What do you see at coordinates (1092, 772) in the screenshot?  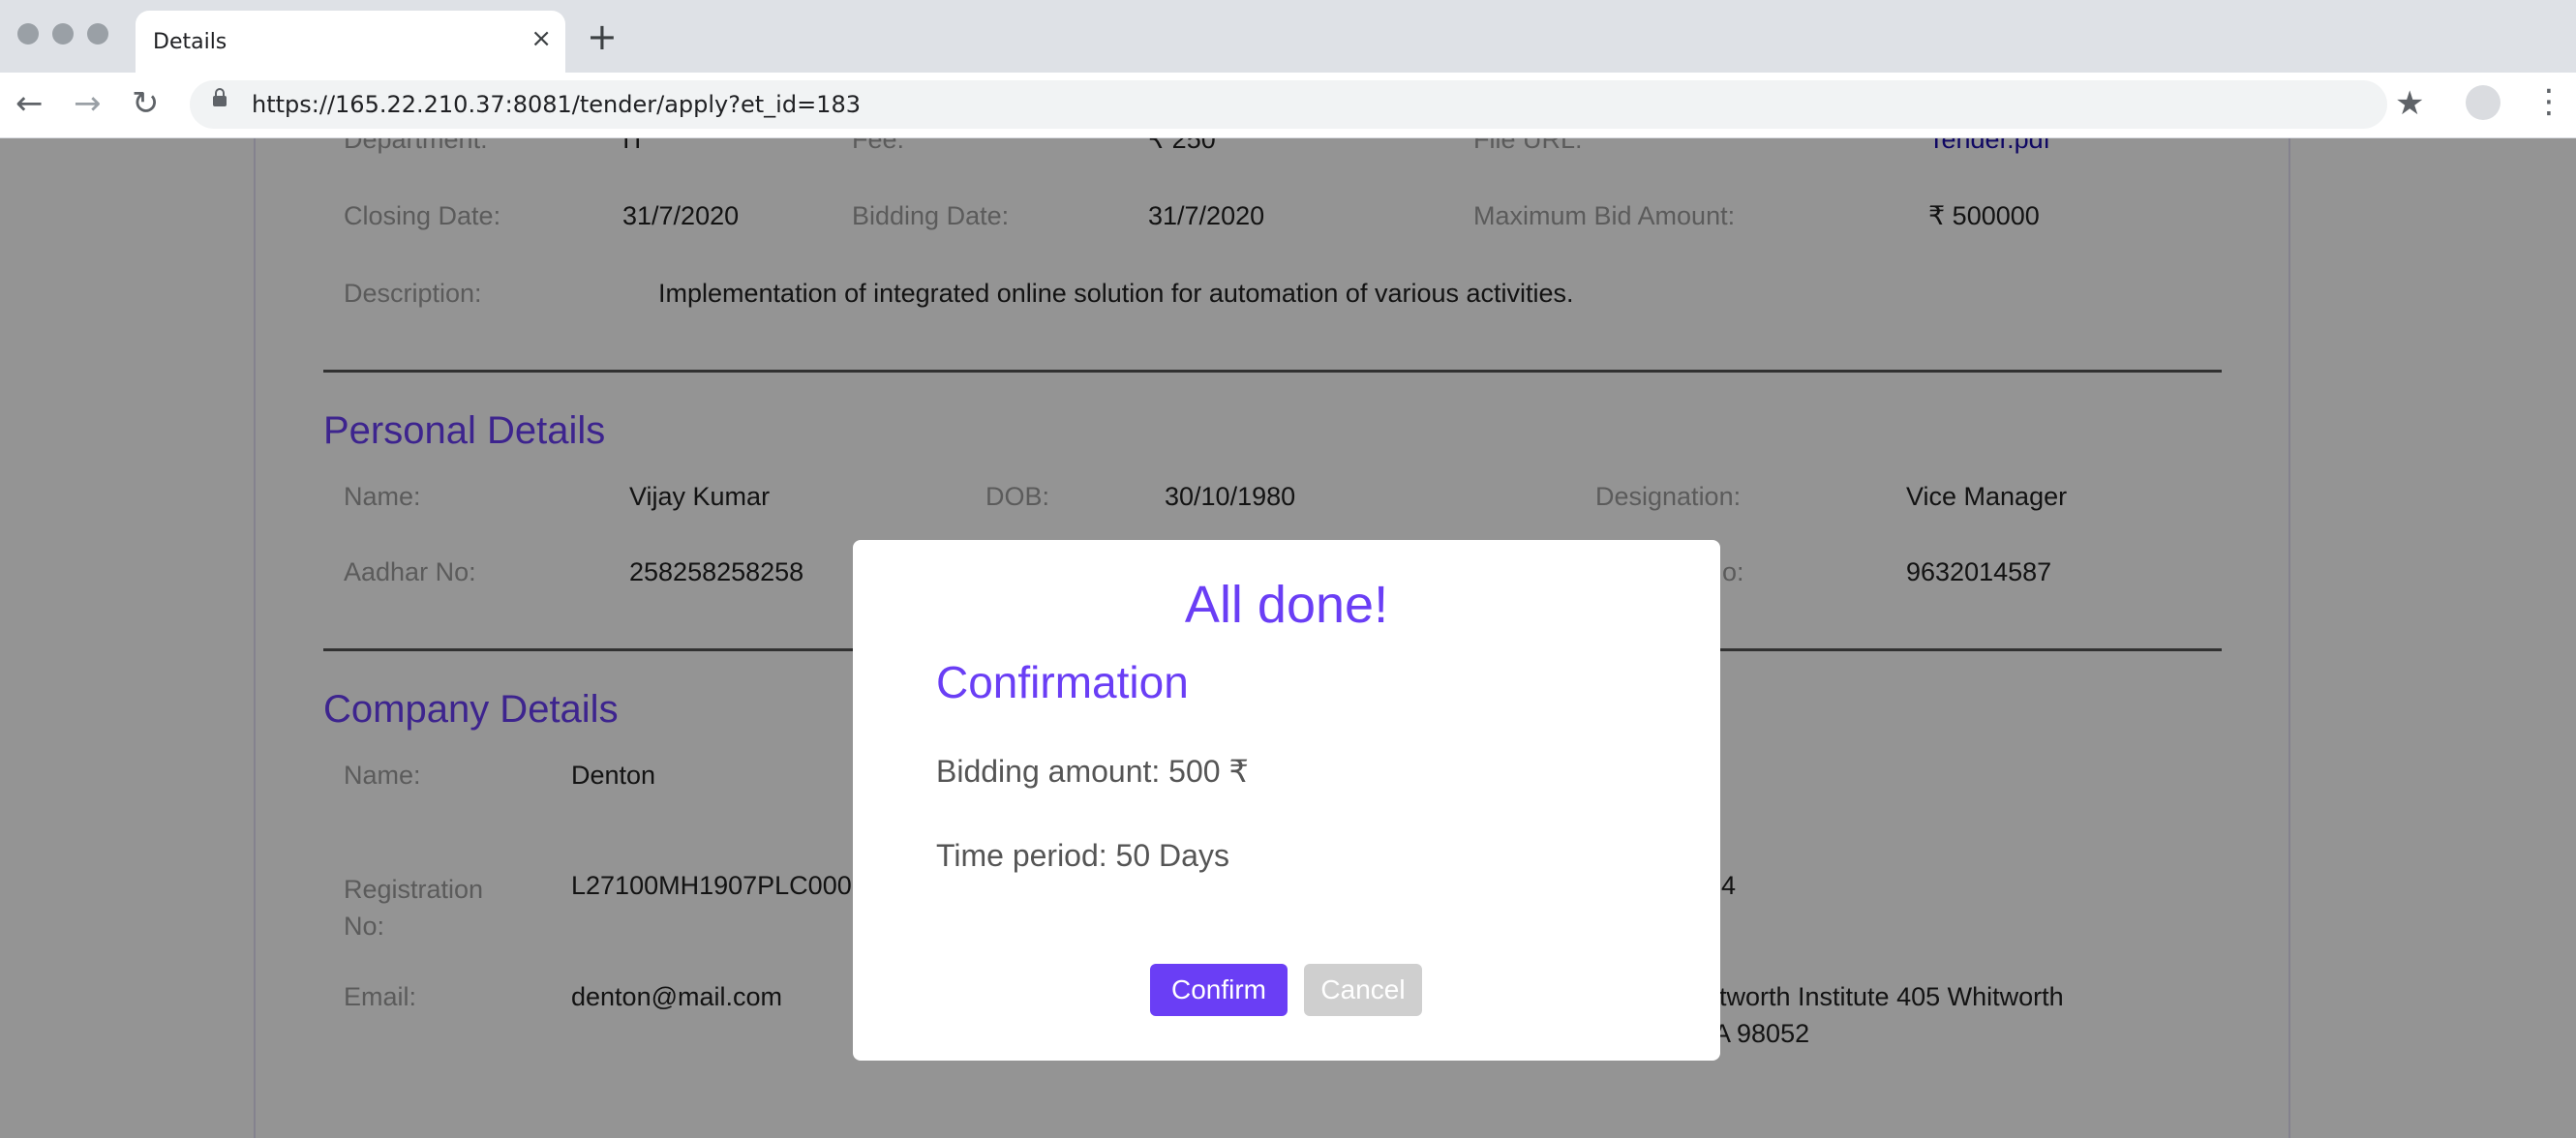 I see `bidding-amount-text: Bidding amount: 500 ₹` at bounding box center [1092, 772].